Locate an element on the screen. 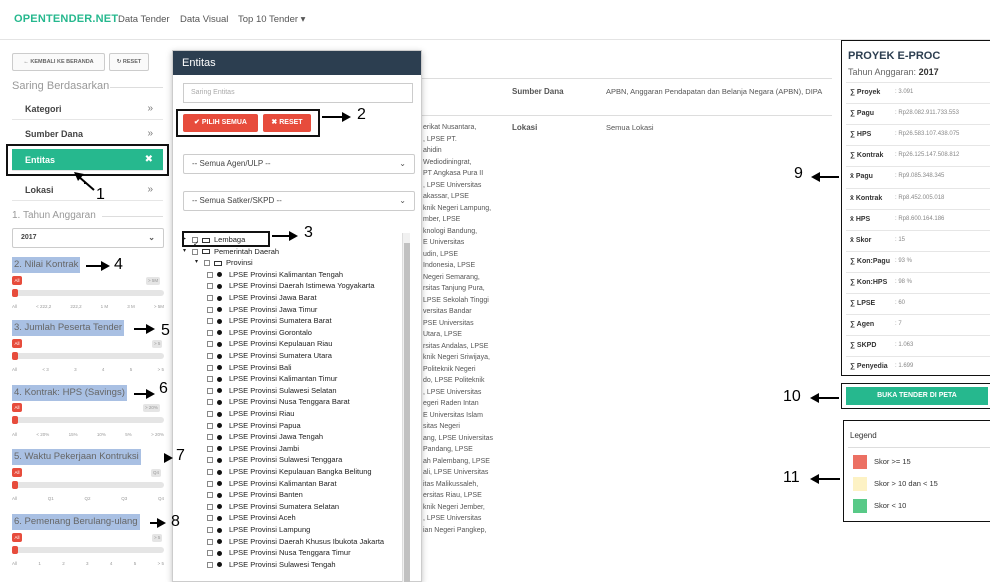 The height and width of the screenshot is (582, 990). tree-node-province: LPSE Provinsi Sulawesi Tenggara is located at coordinates (274, 460).